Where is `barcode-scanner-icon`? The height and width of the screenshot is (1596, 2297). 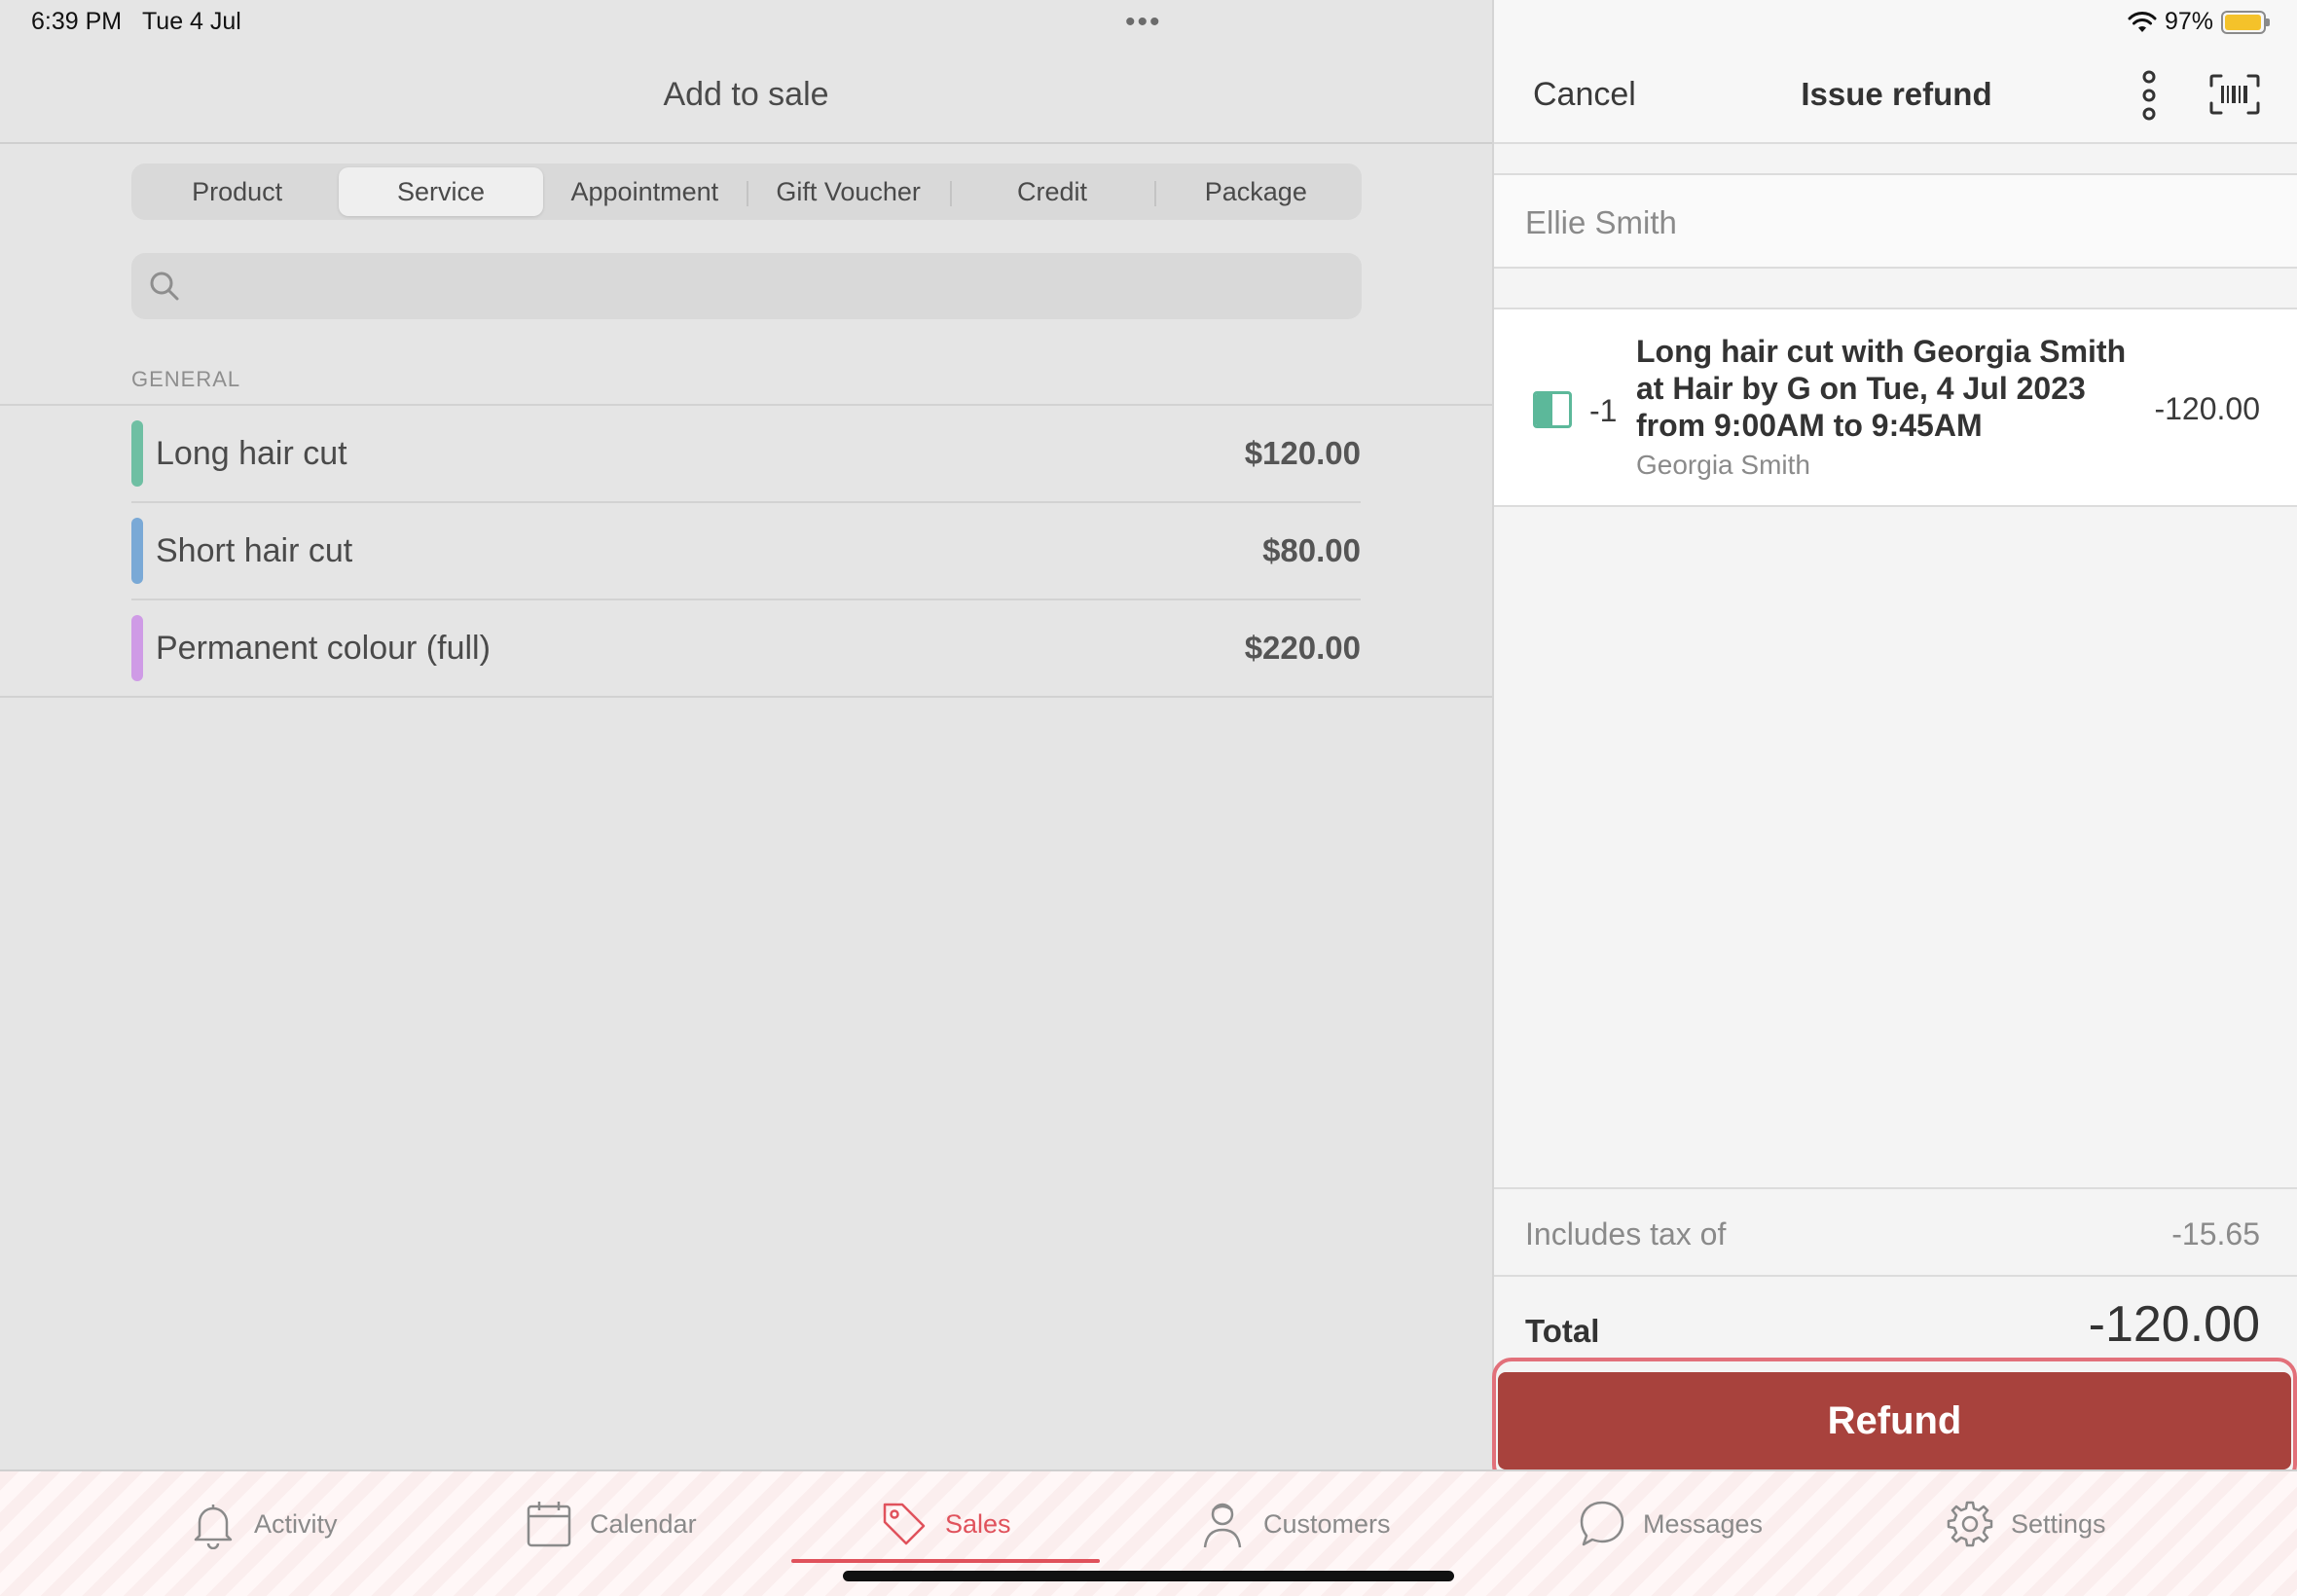 barcode-scanner-icon is located at coordinates (2234, 94).